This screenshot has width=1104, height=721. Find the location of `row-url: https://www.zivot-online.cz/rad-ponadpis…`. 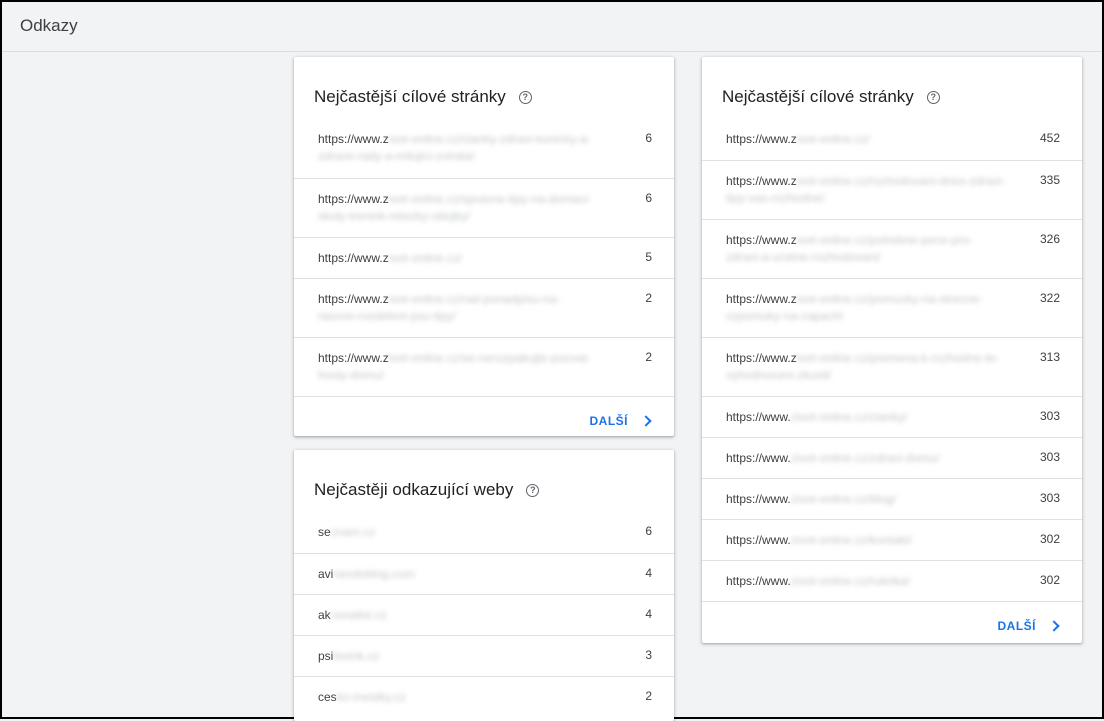

row-url: https://www.zivot-online.cz/rad-ponadpis… is located at coordinates (458, 308).